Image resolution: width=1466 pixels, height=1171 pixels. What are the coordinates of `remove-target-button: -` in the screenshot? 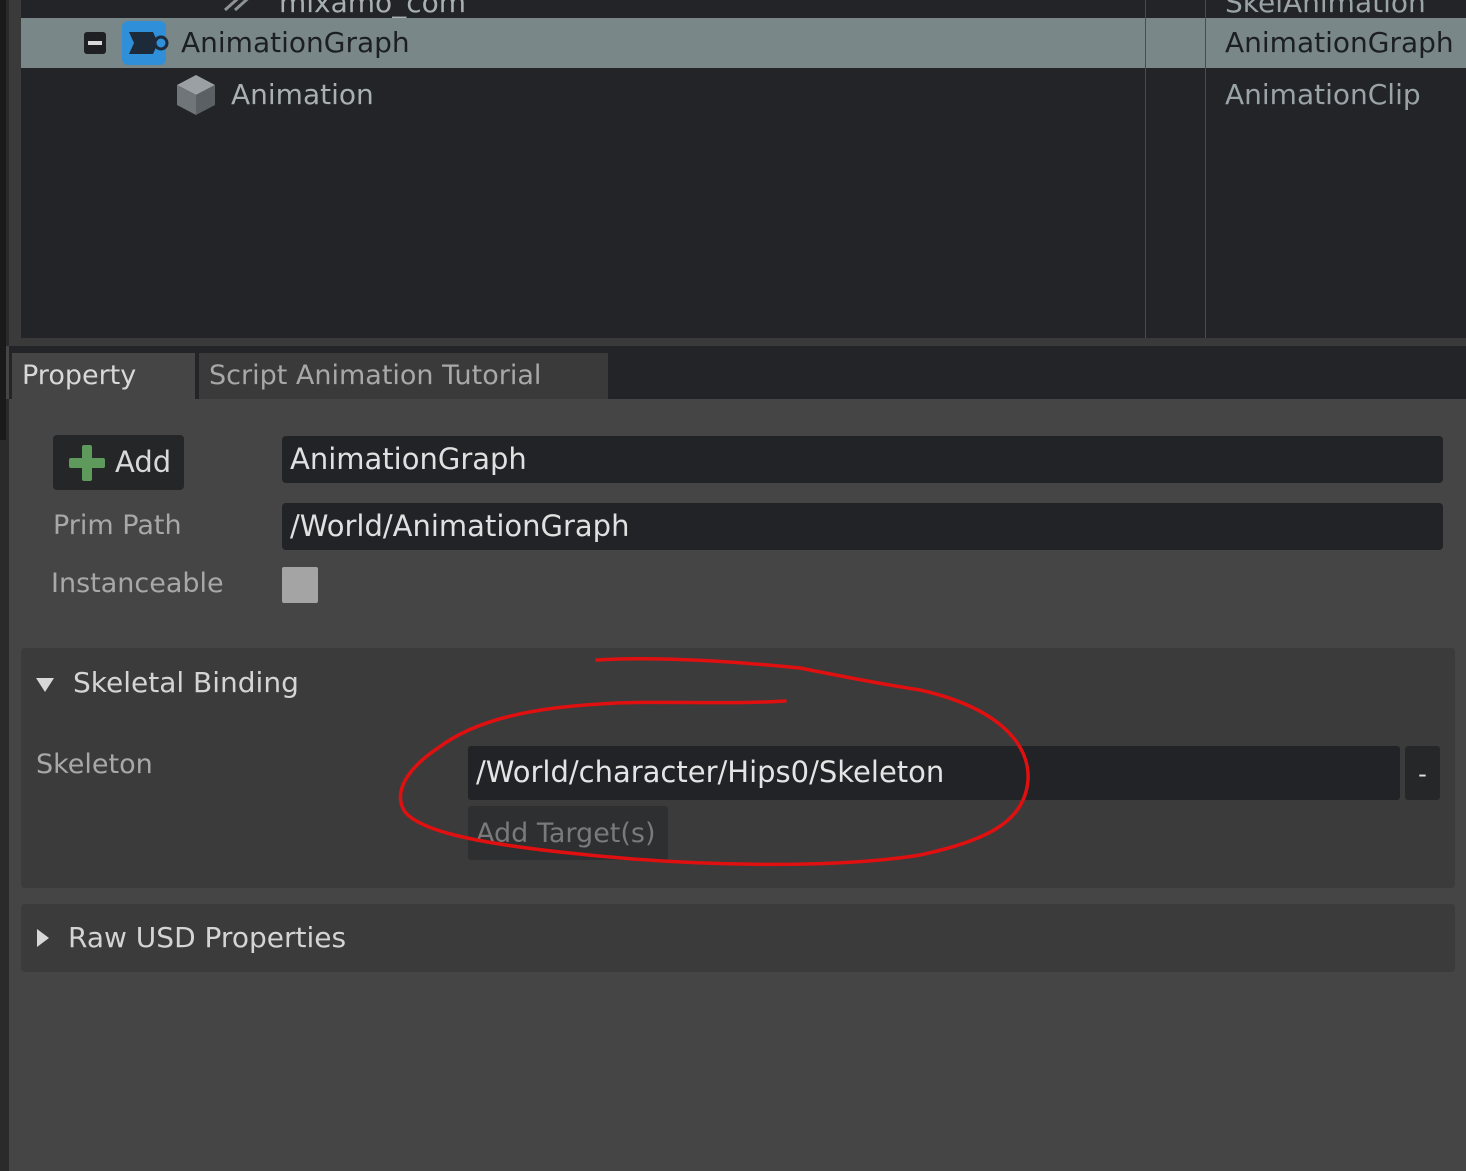 It's located at (1422, 773).